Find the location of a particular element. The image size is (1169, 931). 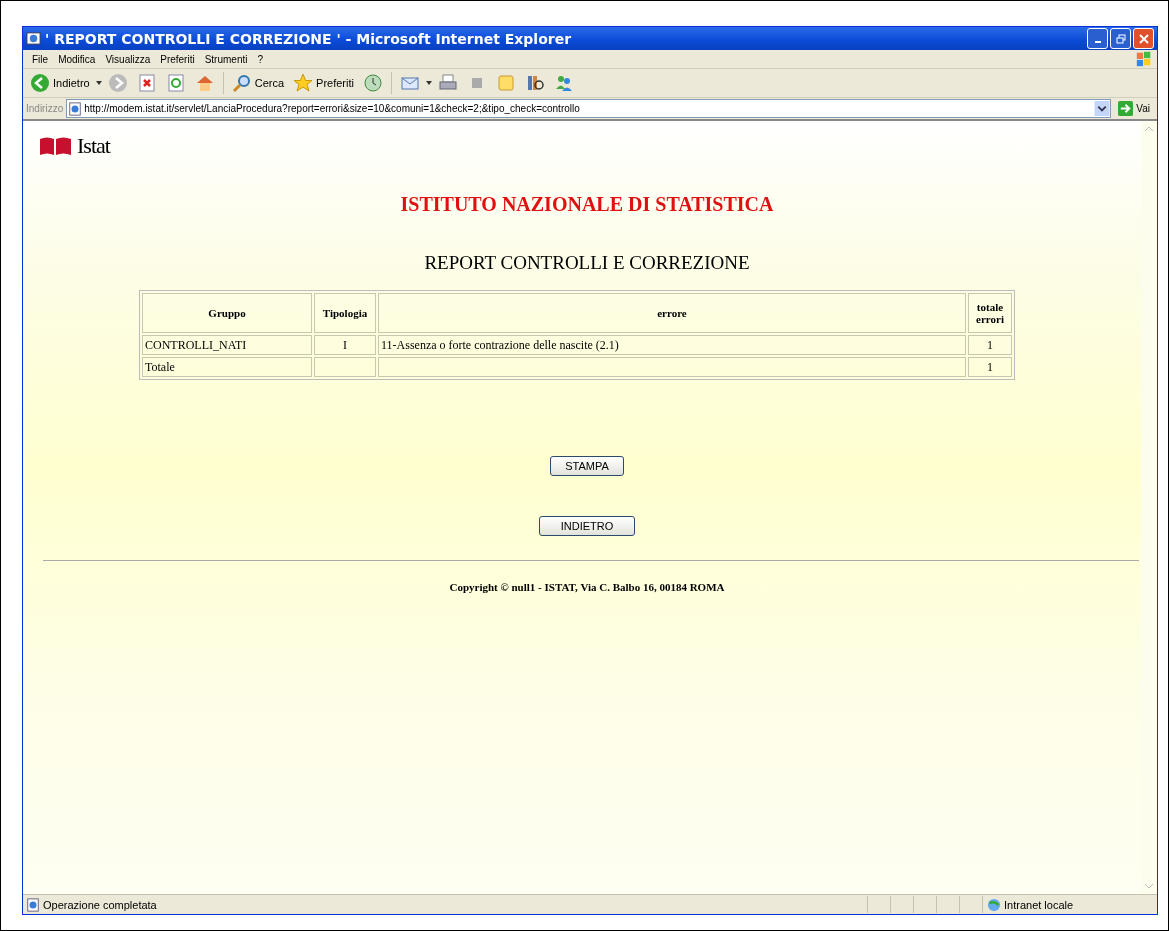

url-text: http://modem.istat.it/servlet/LanciaProcedura?report=errori&size=10&comuni=1&check=2;&tipo_check=controllo is located at coordinates (332, 108).